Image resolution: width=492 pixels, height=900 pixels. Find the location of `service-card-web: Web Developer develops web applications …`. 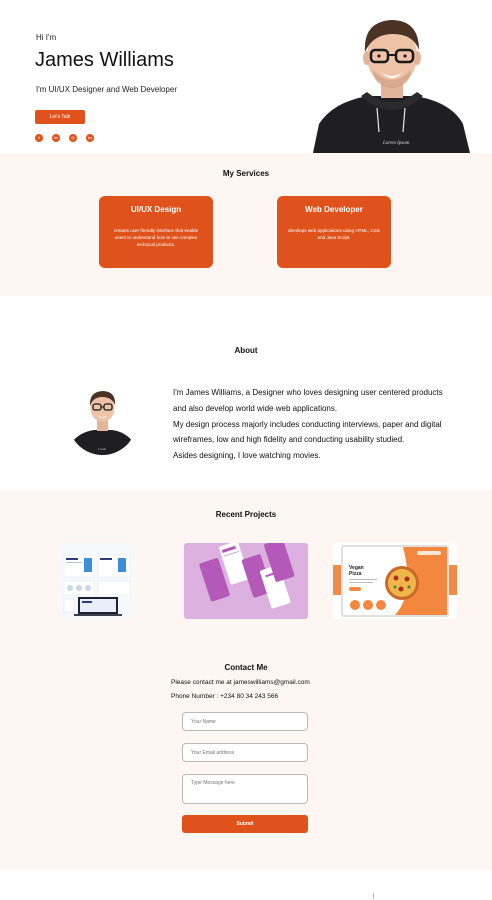

service-card-web: Web Developer develops web applications … is located at coordinates (334, 232).